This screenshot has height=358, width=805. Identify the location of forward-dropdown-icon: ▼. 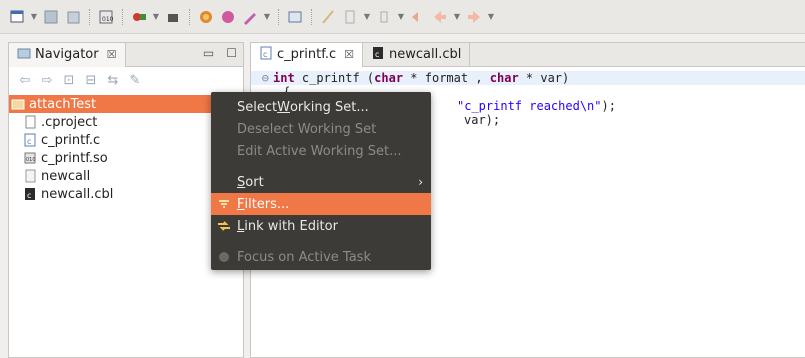
(491, 17).